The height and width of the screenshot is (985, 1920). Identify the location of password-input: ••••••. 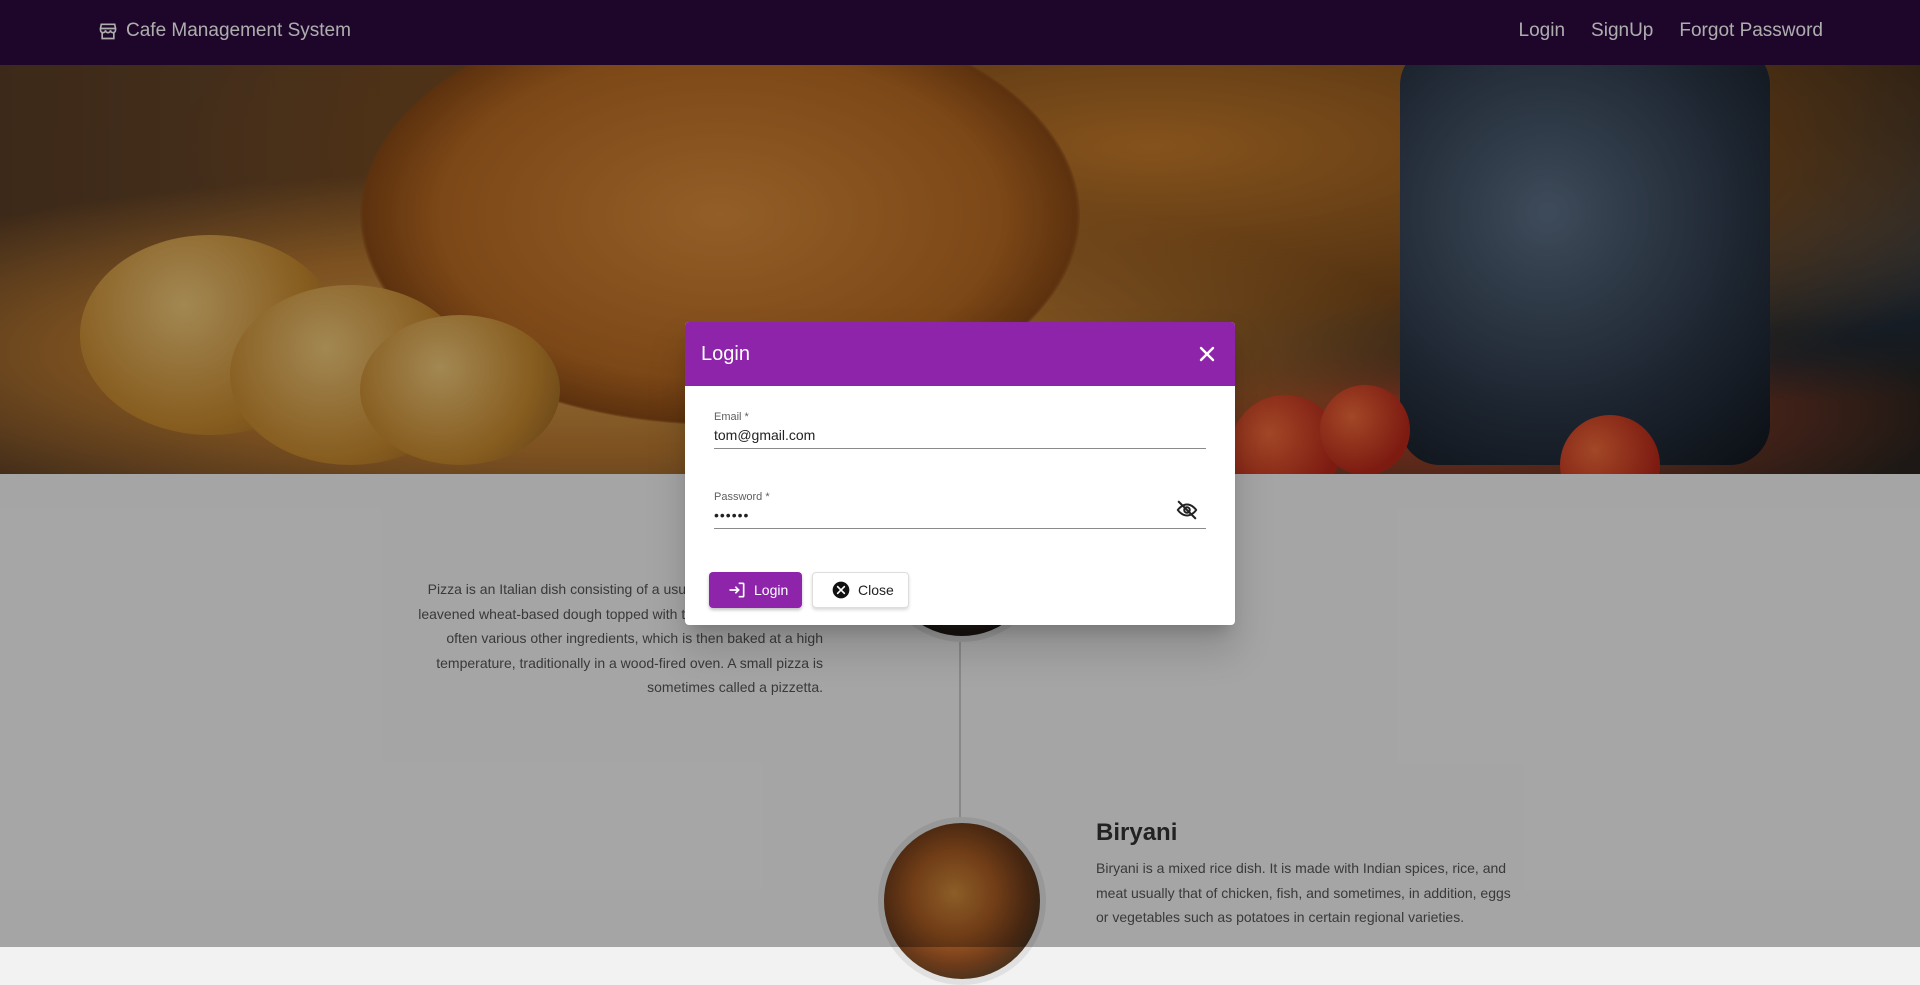
(960, 517).